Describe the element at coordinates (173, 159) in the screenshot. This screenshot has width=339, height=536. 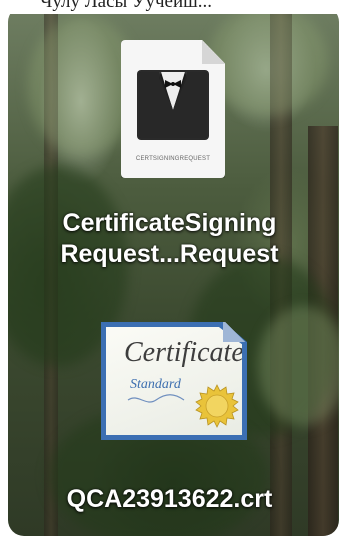
I see `file-type-label: CERTSIGNINGREQUEST` at that location.